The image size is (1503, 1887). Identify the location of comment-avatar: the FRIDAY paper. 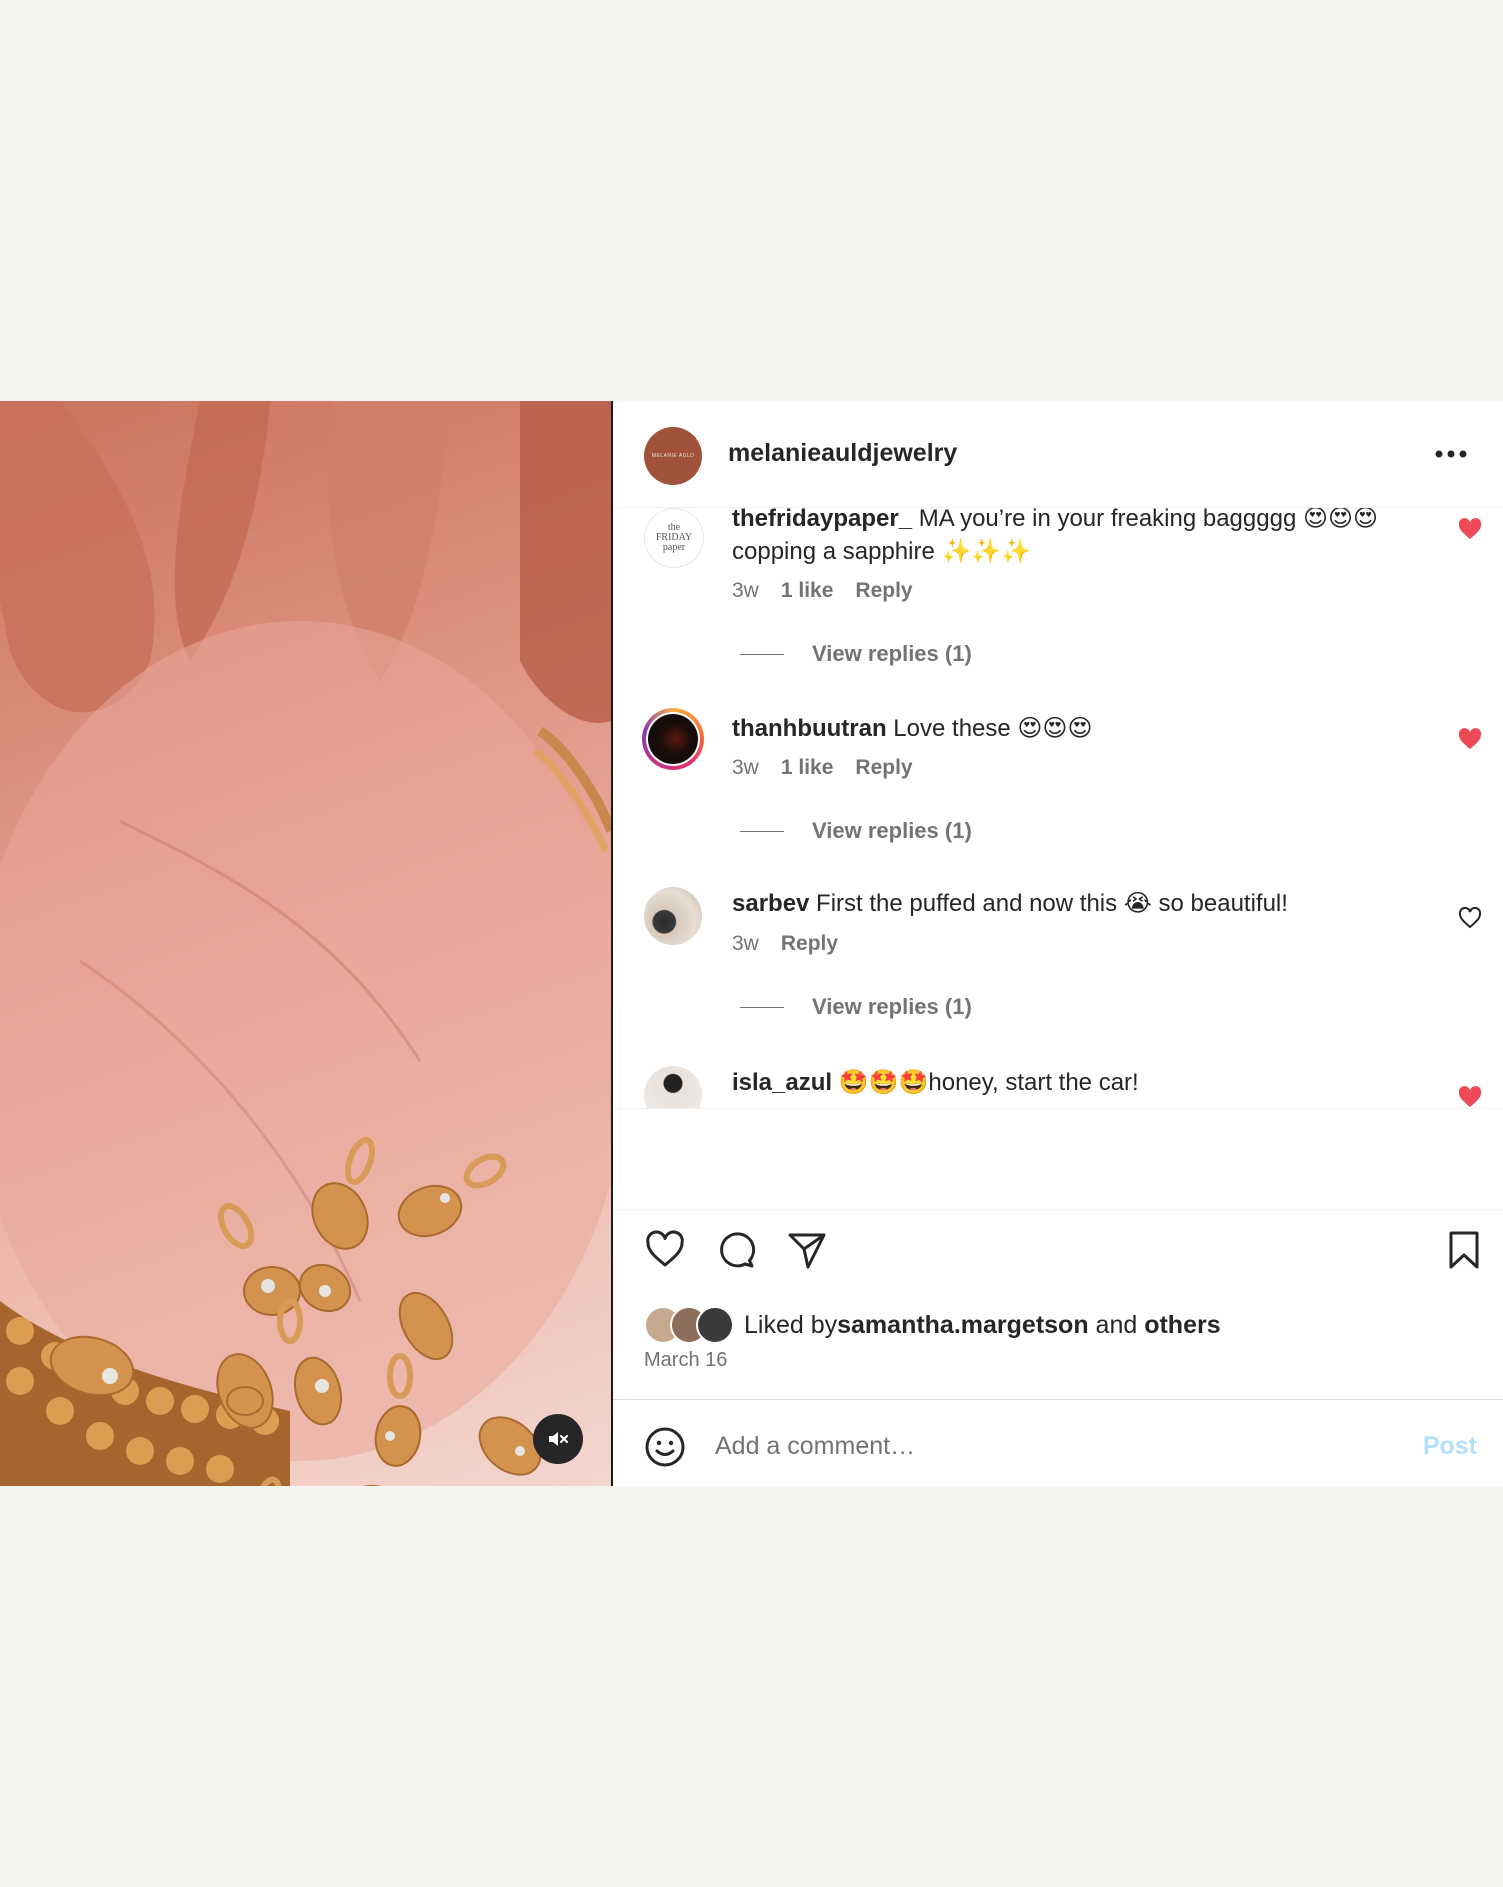
(674, 538).